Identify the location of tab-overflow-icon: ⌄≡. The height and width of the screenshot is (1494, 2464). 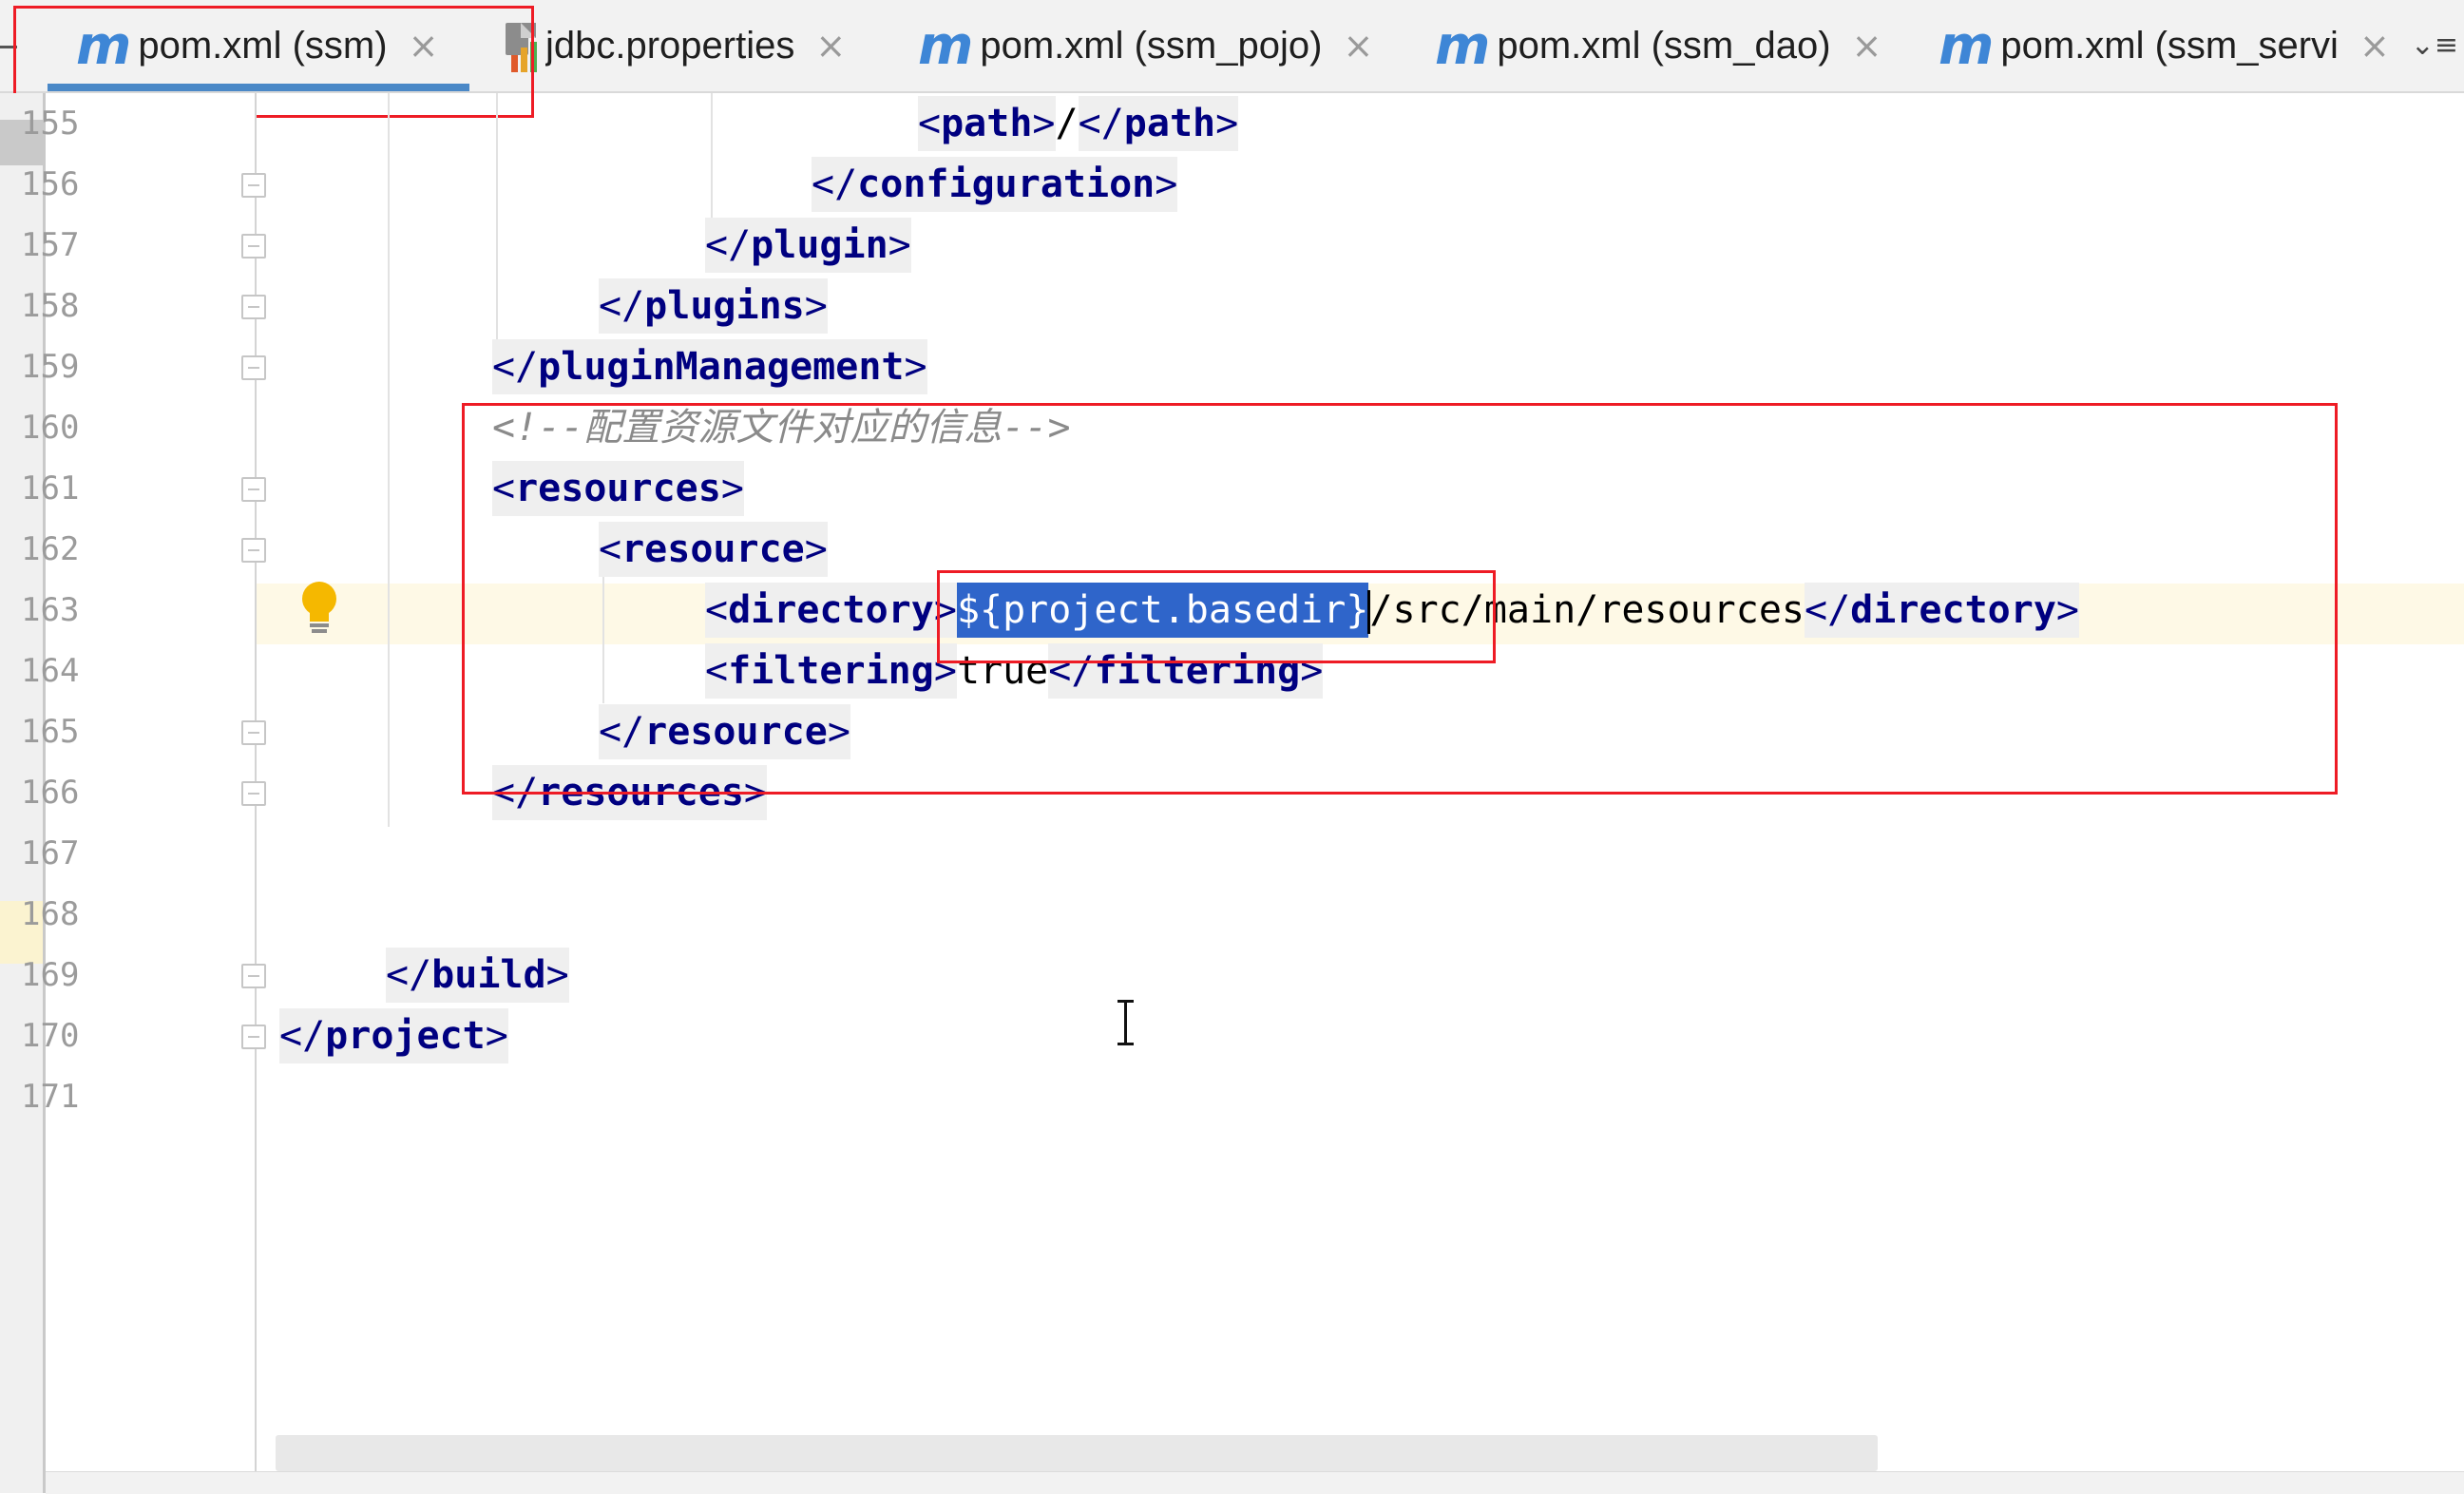
(2434, 45).